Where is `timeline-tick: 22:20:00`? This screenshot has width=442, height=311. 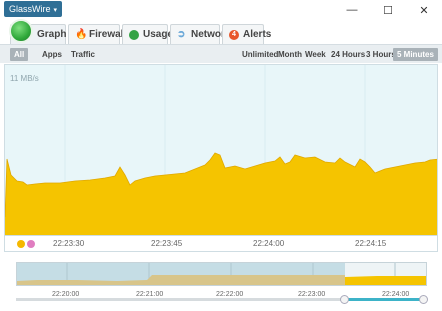 timeline-tick: 22:20:00 is located at coordinates (66, 294).